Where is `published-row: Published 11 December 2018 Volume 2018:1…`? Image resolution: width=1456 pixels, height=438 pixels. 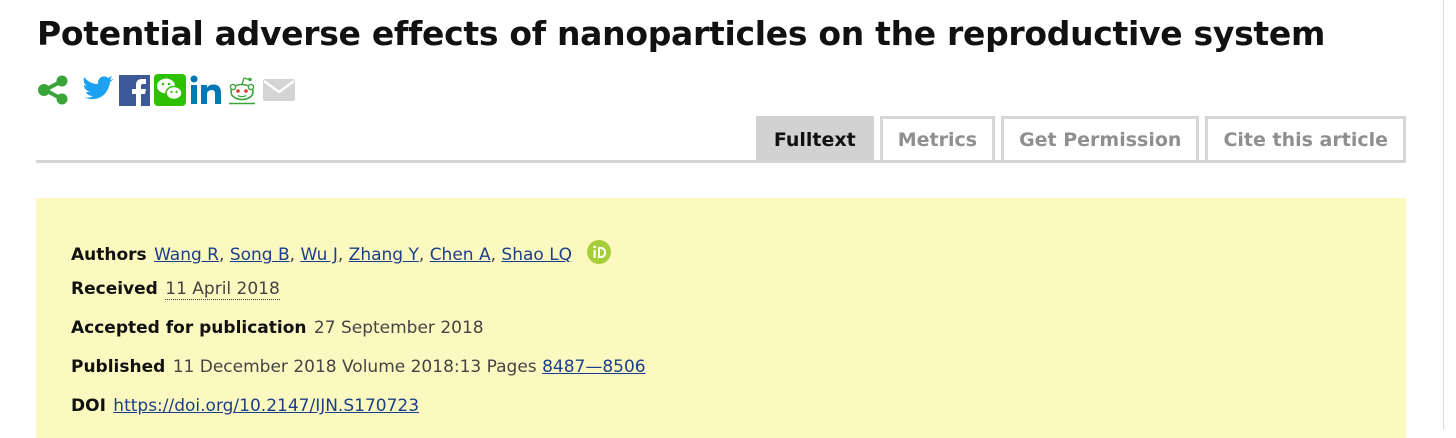
published-row: Published 11 December 2018 Volume 2018:1… is located at coordinates (358, 367).